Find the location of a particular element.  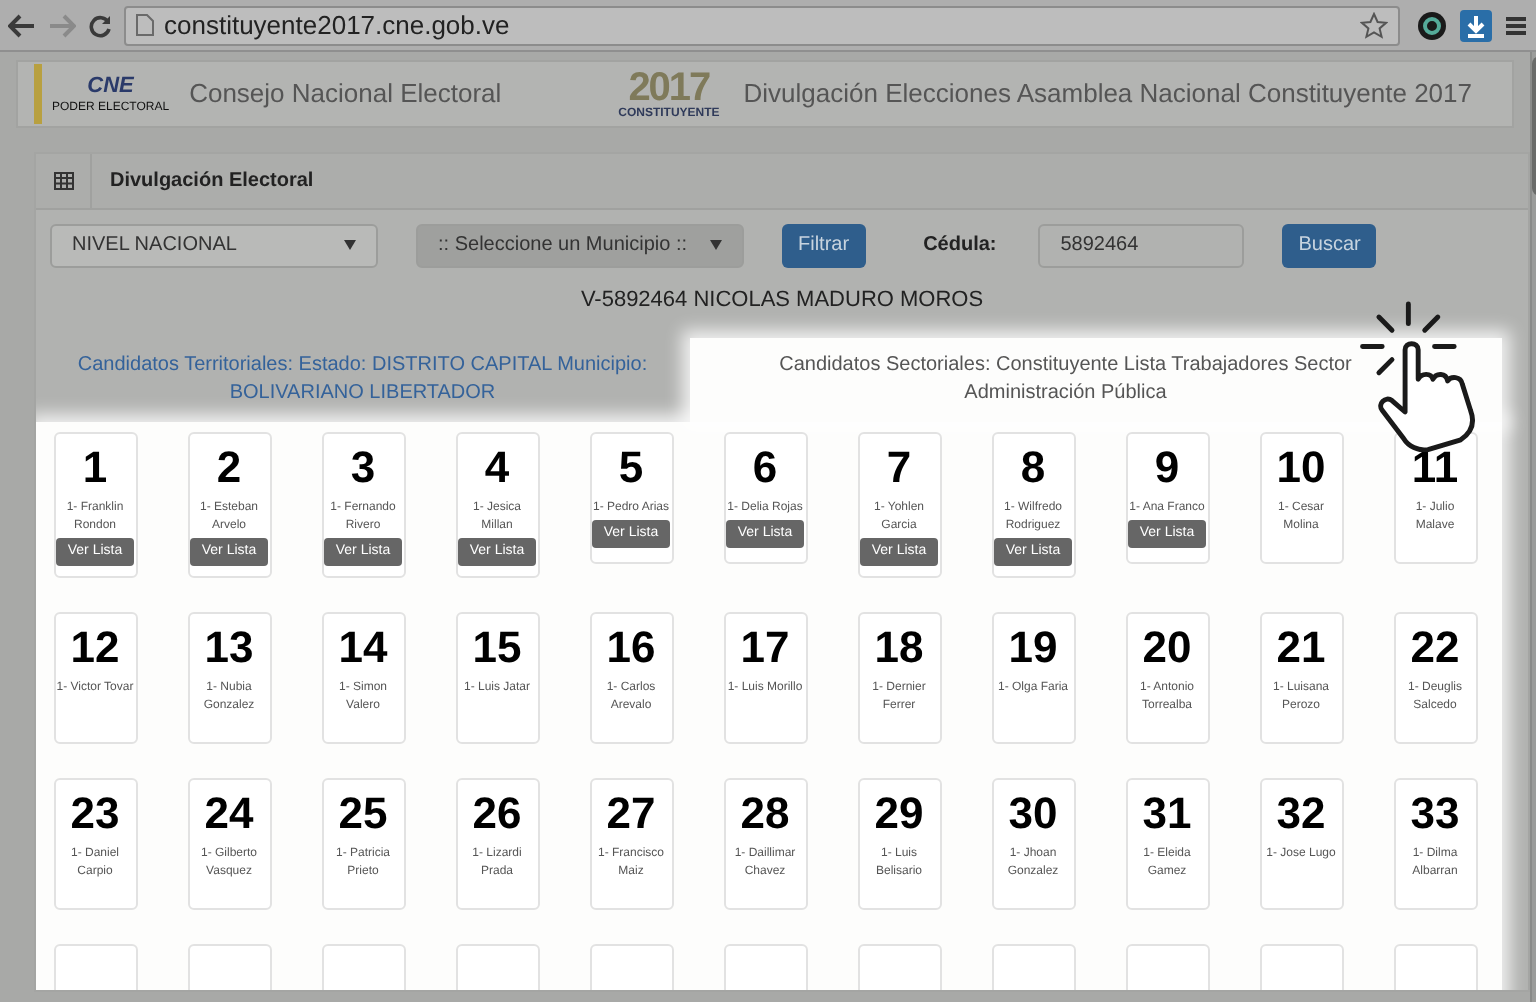

candidate-number: 12 is located at coordinates (95, 648).